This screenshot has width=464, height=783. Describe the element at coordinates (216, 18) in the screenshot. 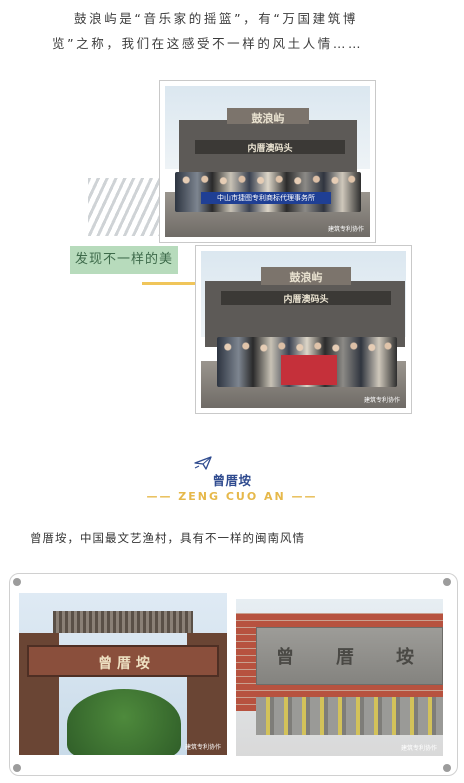

I see `intro-line-1: 鼓浪屿是“音乐家的摇篮”，有“万国建筑博` at that location.